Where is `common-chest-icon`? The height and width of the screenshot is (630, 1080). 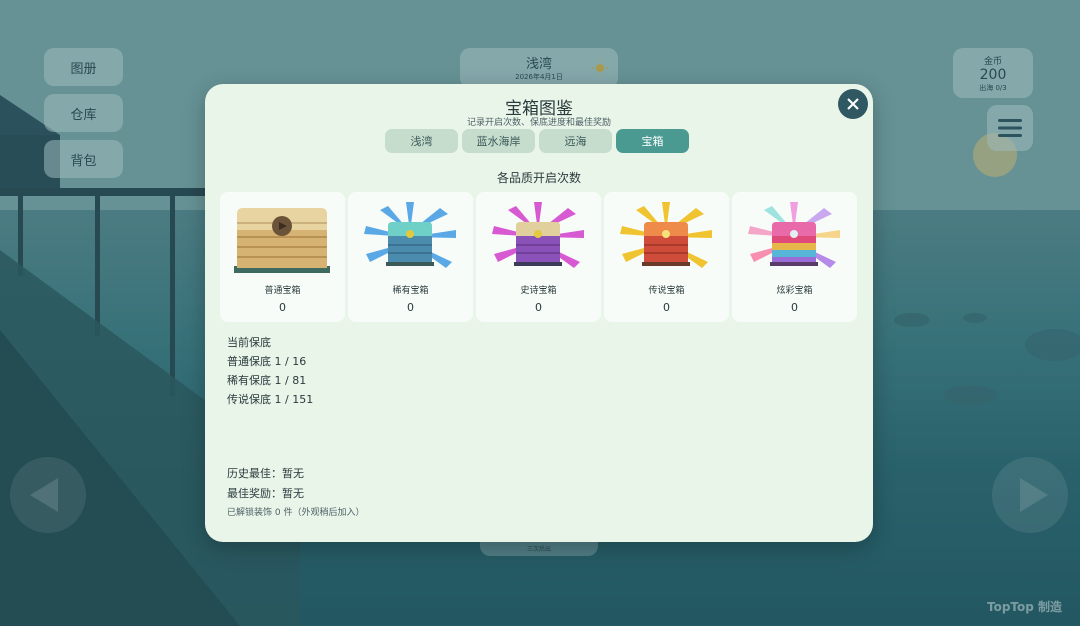 common-chest-icon is located at coordinates (282, 240).